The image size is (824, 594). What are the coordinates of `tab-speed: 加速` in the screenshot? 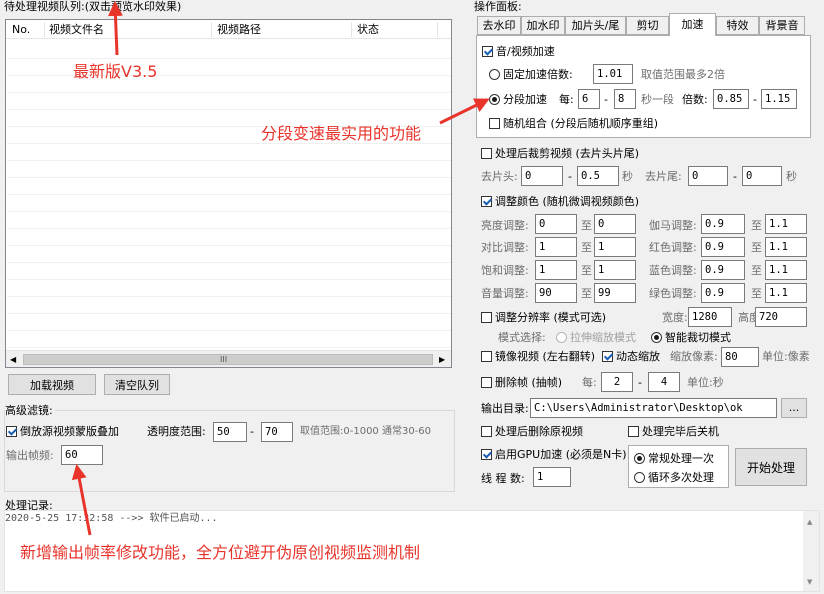 It's located at (692, 24).